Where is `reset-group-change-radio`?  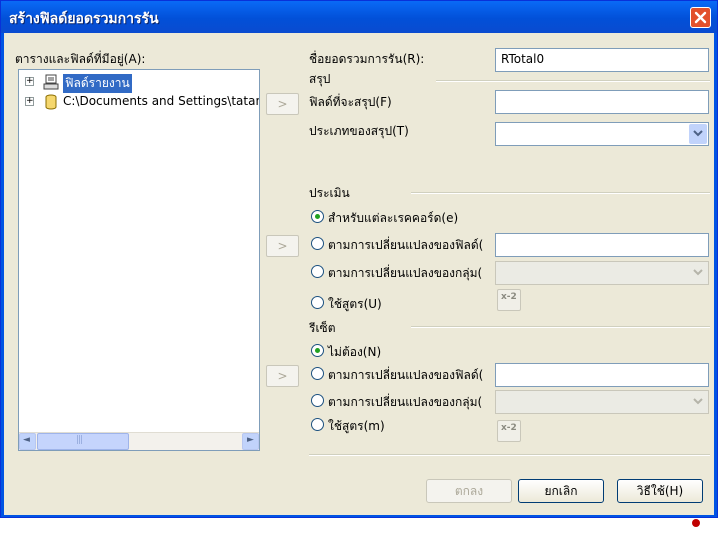
reset-group-change-radio is located at coordinates (317, 400).